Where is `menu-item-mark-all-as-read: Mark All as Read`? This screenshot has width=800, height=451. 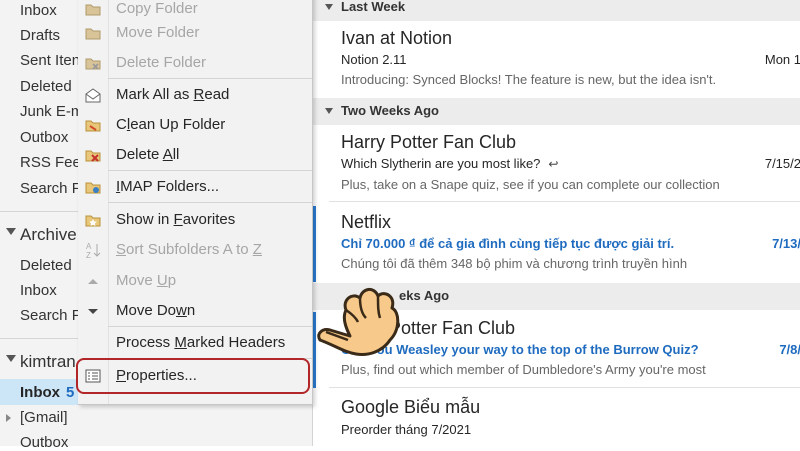
menu-item-mark-all-as-read: Mark All as Read is located at coordinates (195, 95).